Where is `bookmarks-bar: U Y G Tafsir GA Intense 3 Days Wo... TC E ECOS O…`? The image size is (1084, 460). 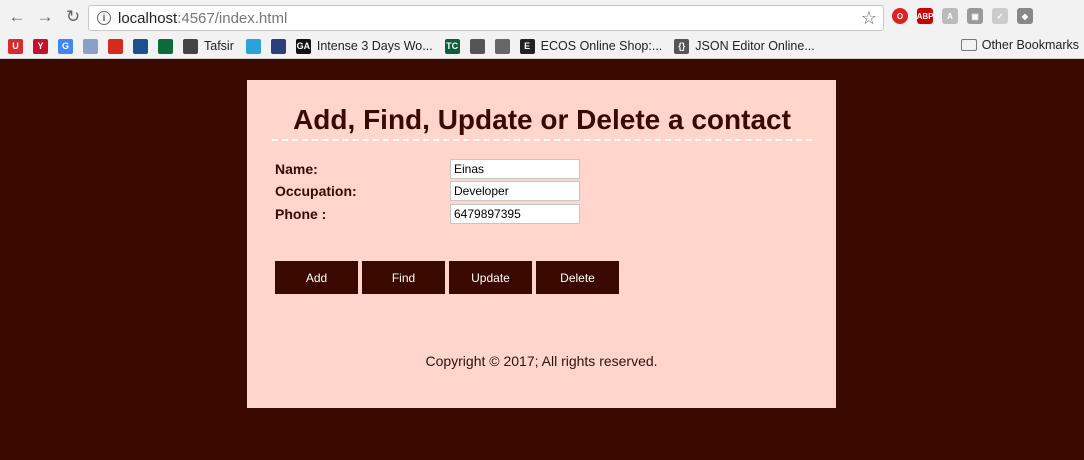
bookmarks-bar: U Y G Tafsir GA Intense 3 Days Wo... TC E ECOS O… is located at coordinates (542, 46).